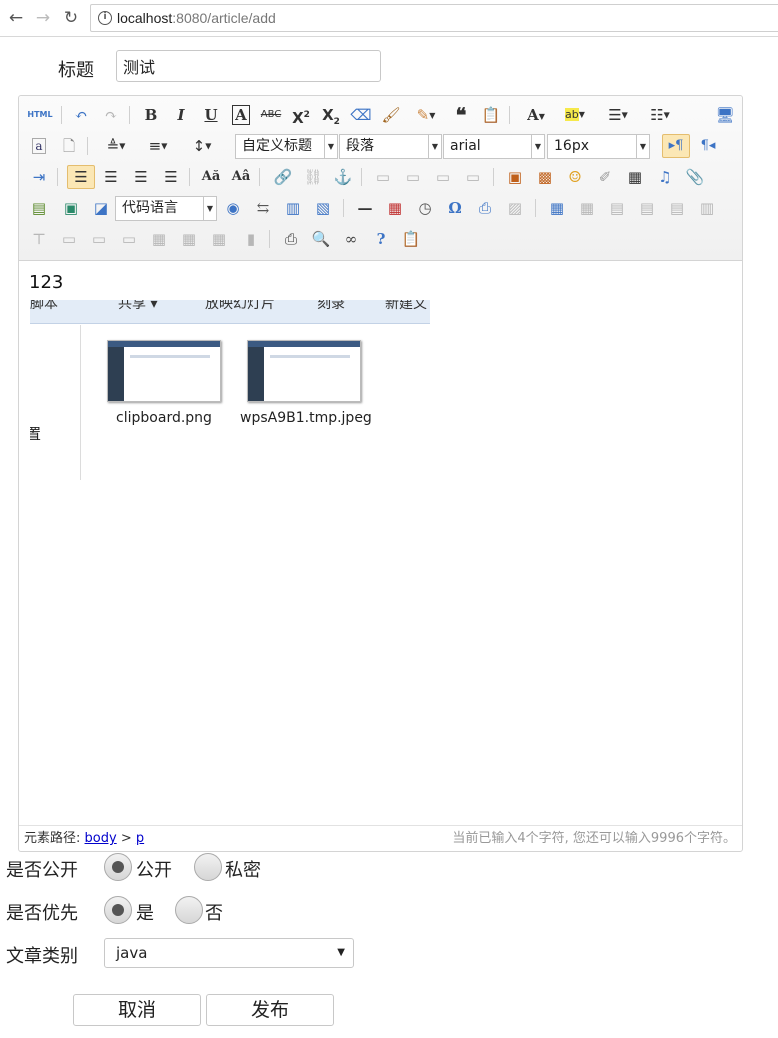 This screenshot has width=778, height=1038. What do you see at coordinates (118, 910) in the screenshot?
I see `priority-yes-radio` at bounding box center [118, 910].